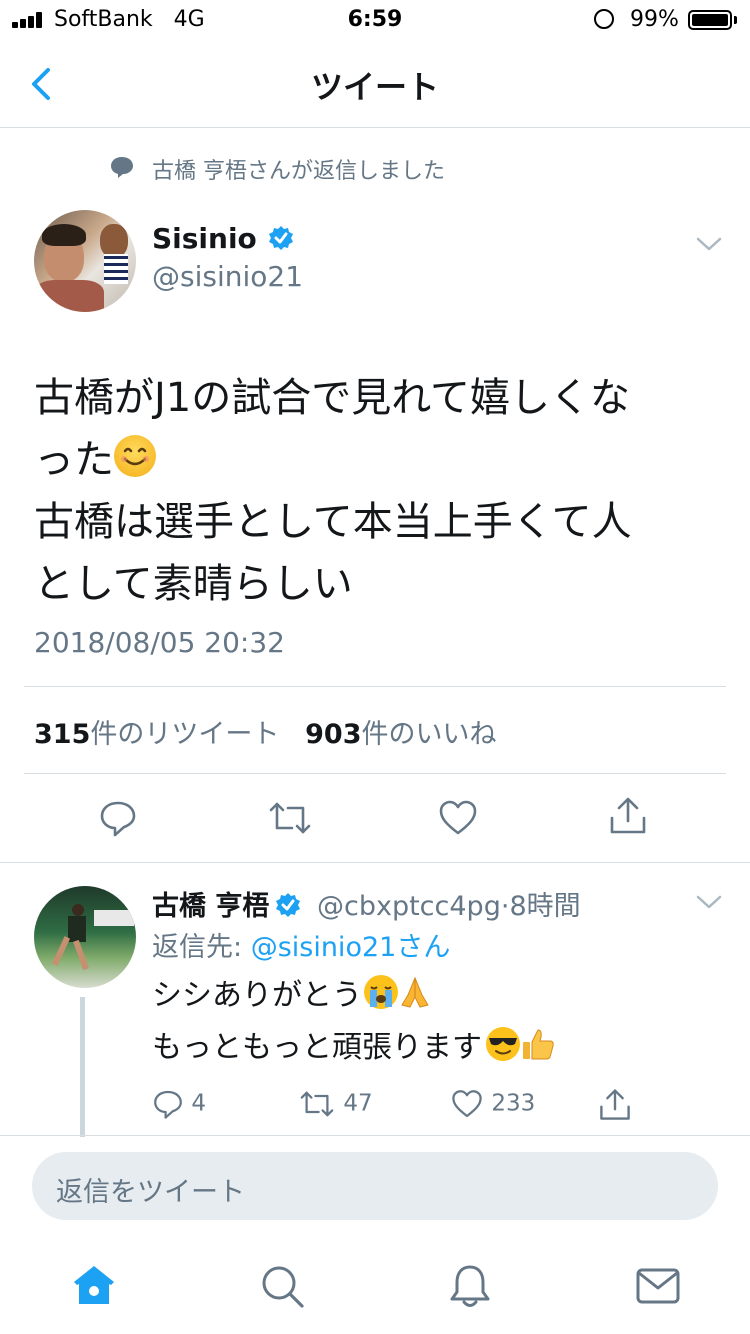 This screenshot has width=750, height=1334. I want to click on notifications-icon, so click(470, 1286).